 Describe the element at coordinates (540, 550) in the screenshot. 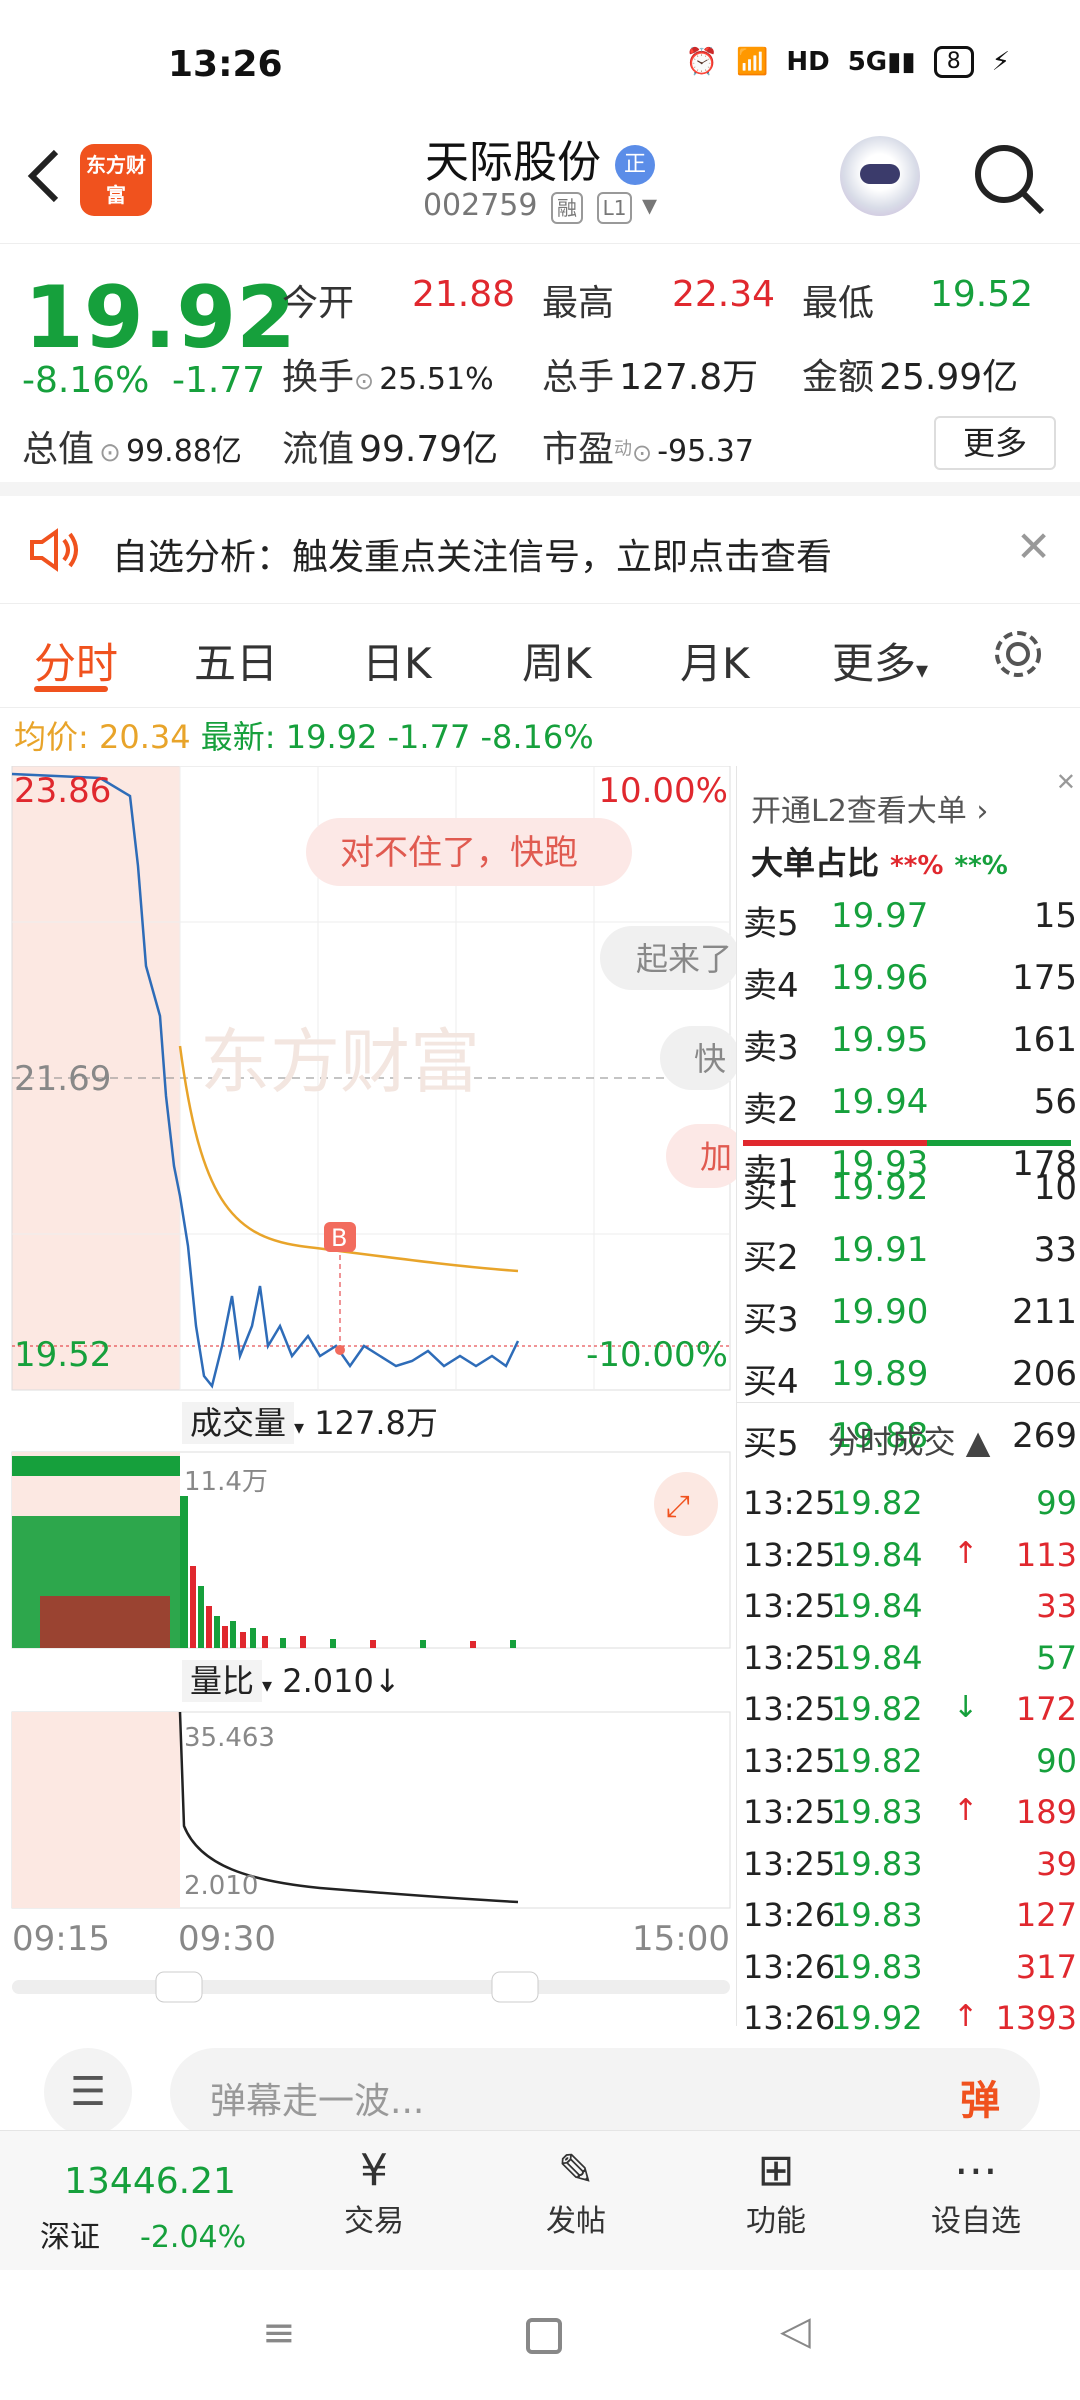

I see `signal-notice: 自选分析：触发重点关注信号，立即点击查看 ✕` at that location.